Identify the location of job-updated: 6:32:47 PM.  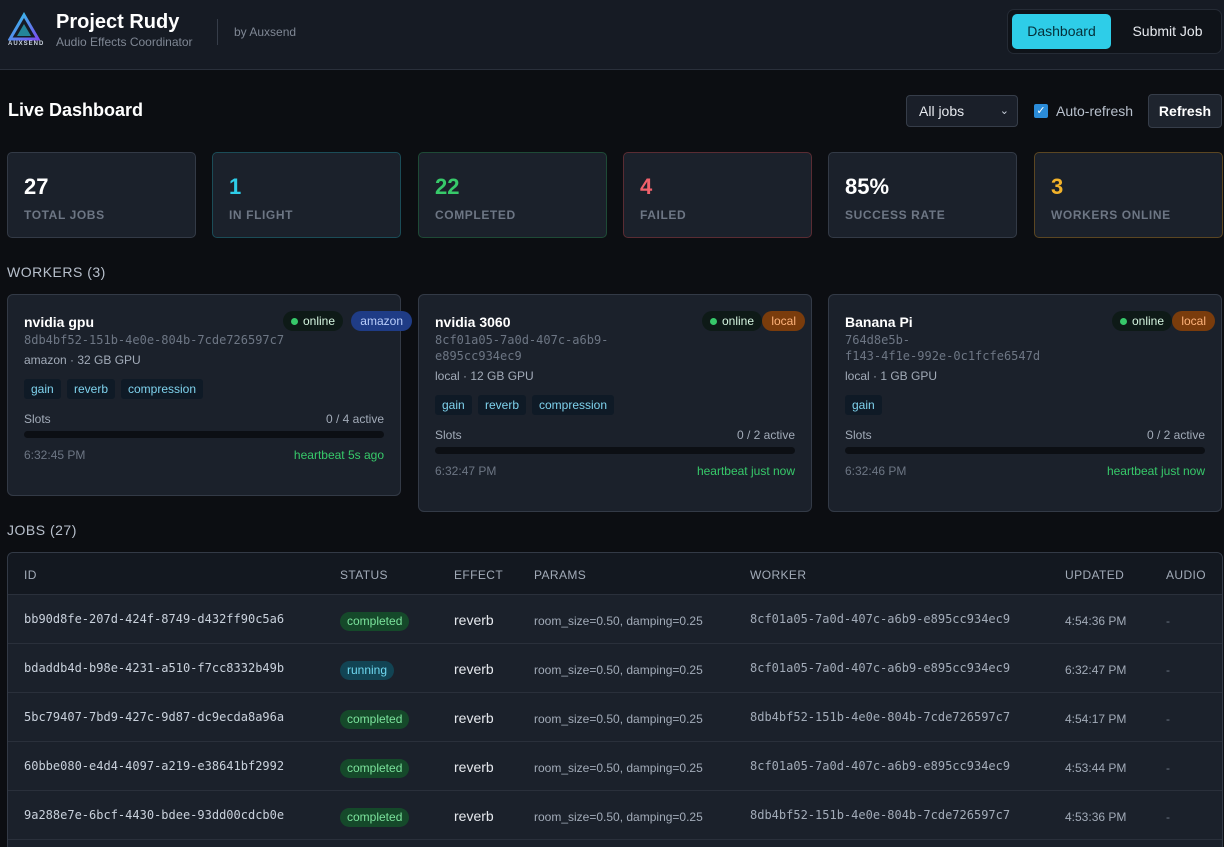
(1096, 670).